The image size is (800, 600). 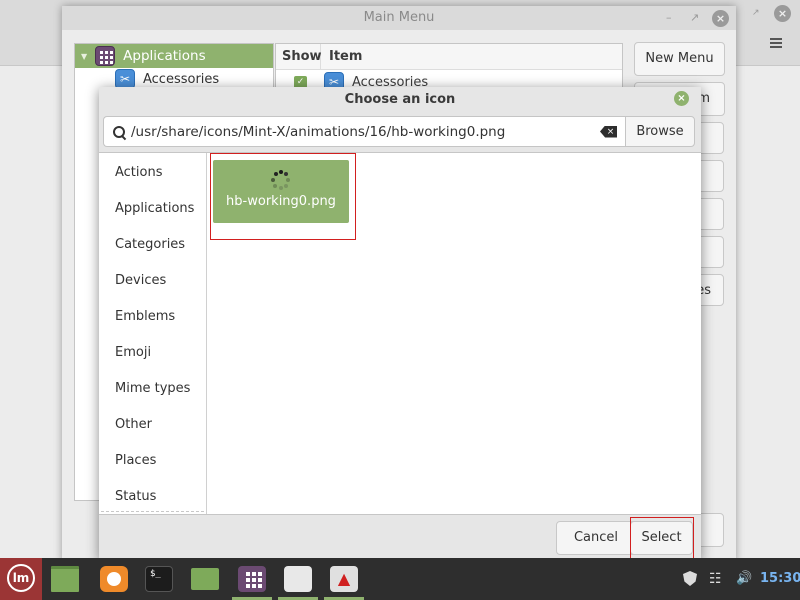 What do you see at coordinates (114, 579) in the screenshot?
I see `firefox-icon` at bounding box center [114, 579].